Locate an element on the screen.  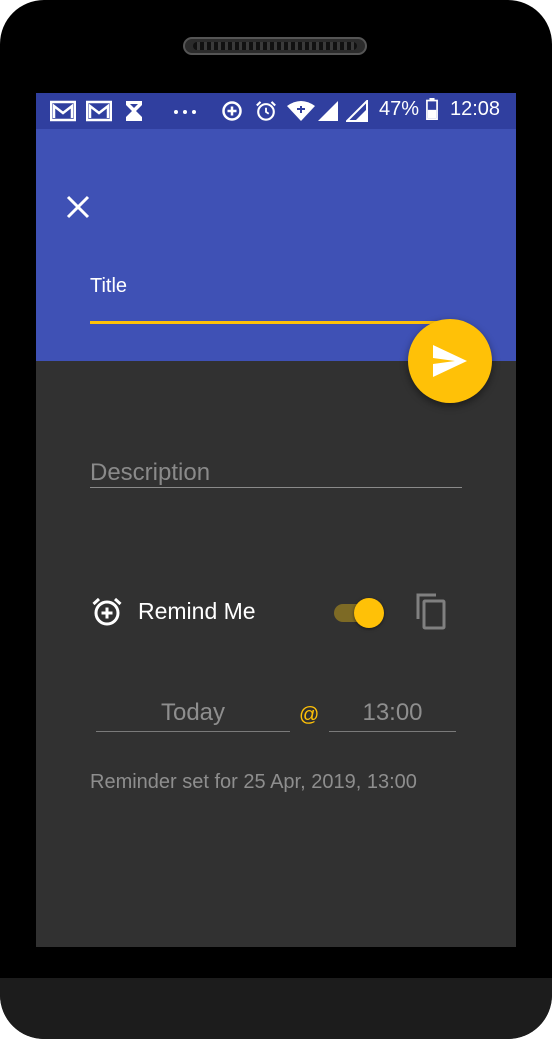
toggle-thumb is located at coordinates (369, 613).